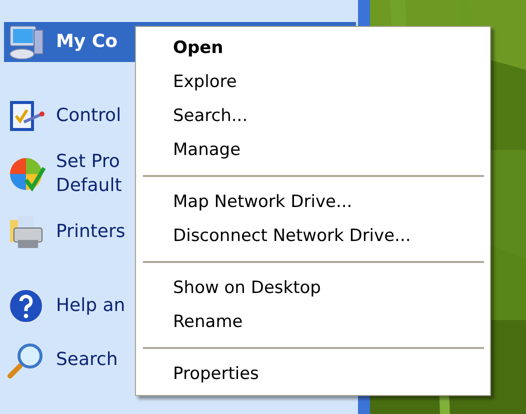 Image resolution: width=526 pixels, height=414 pixels. Describe the element at coordinates (87, 42) in the screenshot. I see `item-label: My Co` at that location.